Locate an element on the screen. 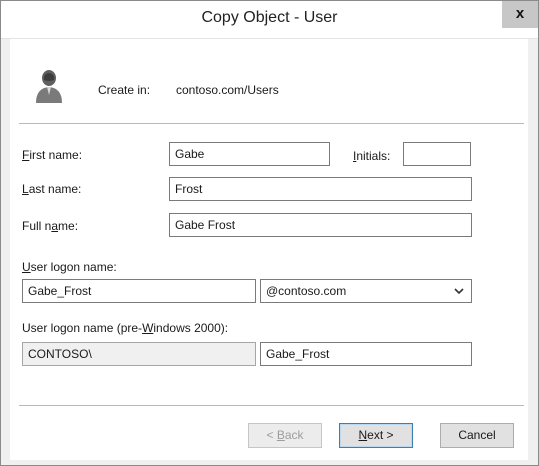  netbios-domain-field: CONTOSO\ is located at coordinates (139, 354).